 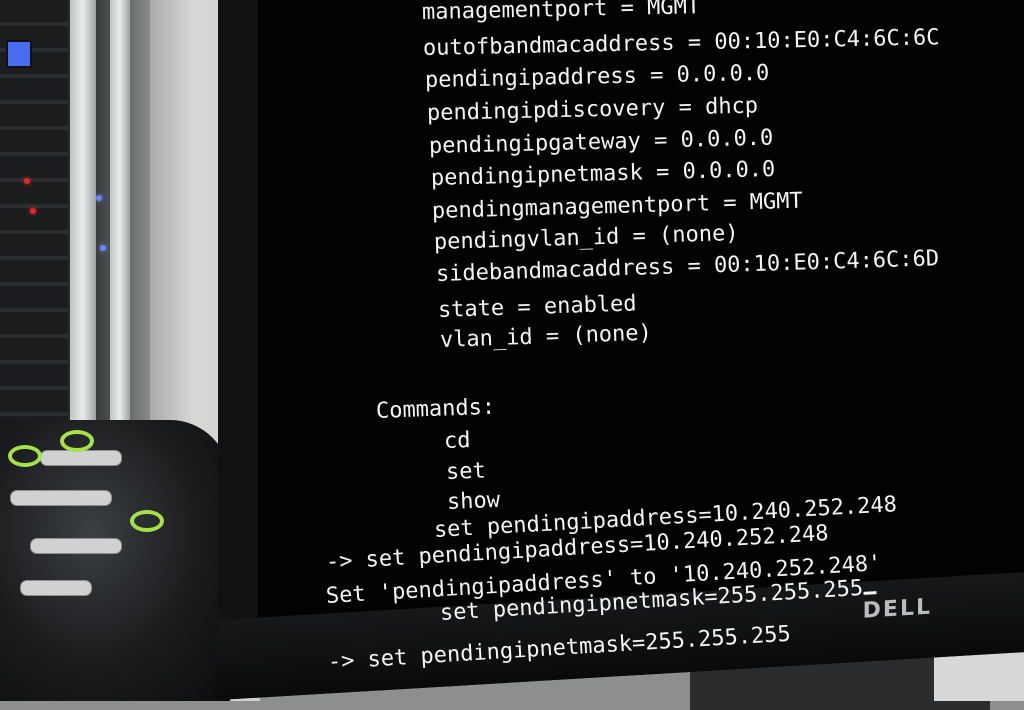 What do you see at coordinates (687, 266) in the screenshot?
I see `property-line: sidebandmacaddress = 00:10:E0:C4:6C:6D` at bounding box center [687, 266].